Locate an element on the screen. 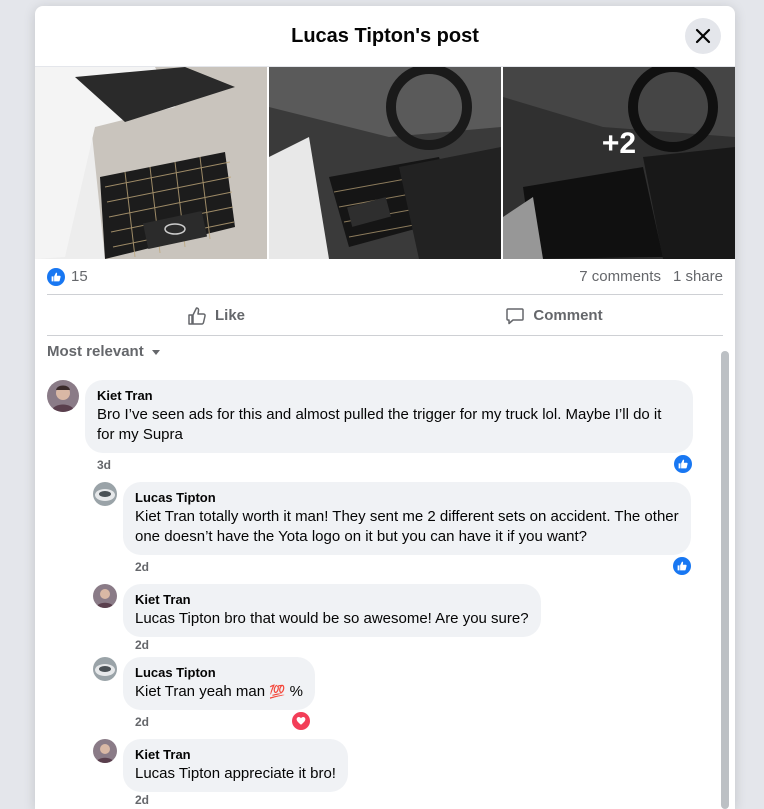 This screenshot has width=764, height=809. comment-text: Lucas Tipton appreciate it bro! is located at coordinates (235, 773).